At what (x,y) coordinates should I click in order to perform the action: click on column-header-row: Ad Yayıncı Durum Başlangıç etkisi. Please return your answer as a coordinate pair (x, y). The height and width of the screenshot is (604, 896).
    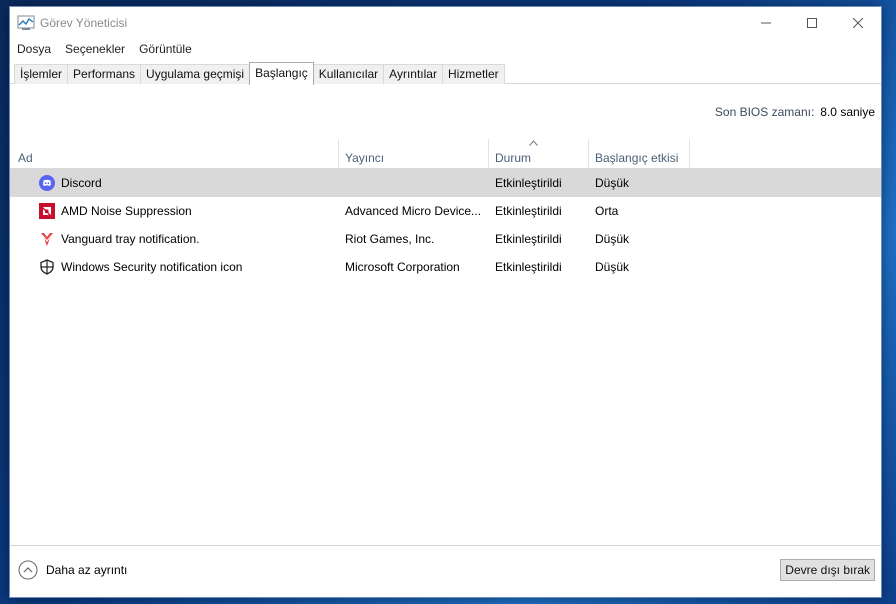
    Looking at the image, I should click on (445, 154).